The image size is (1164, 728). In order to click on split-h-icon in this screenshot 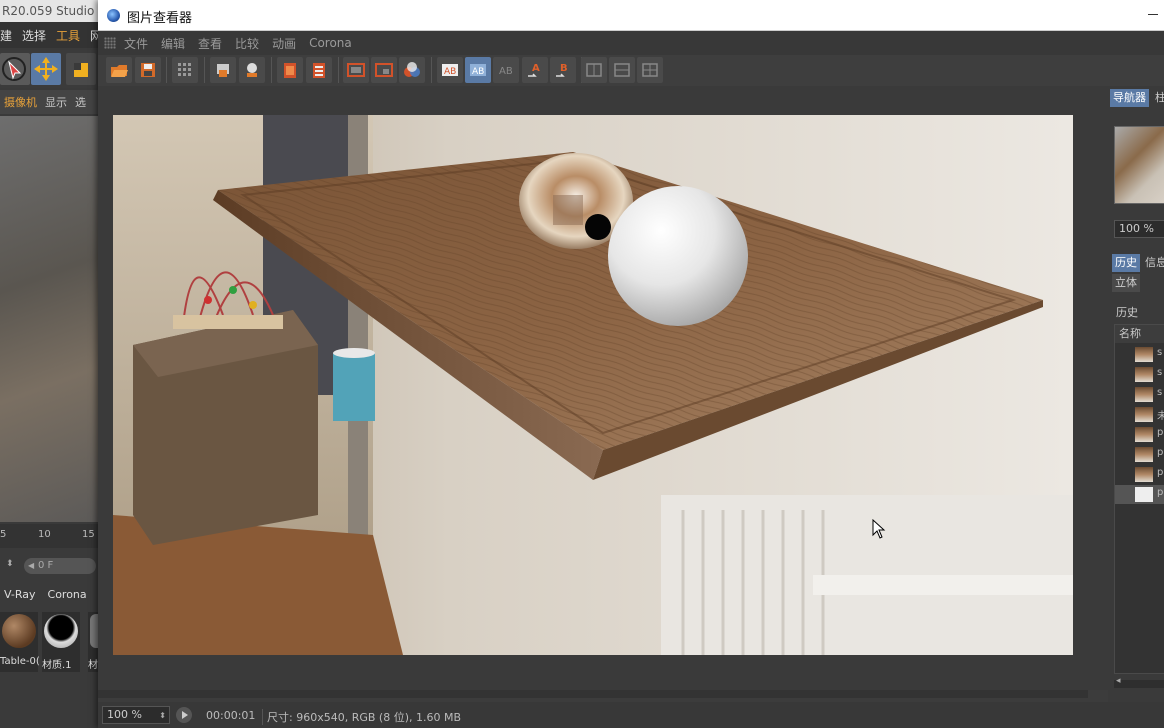, I will do `click(594, 70)`.